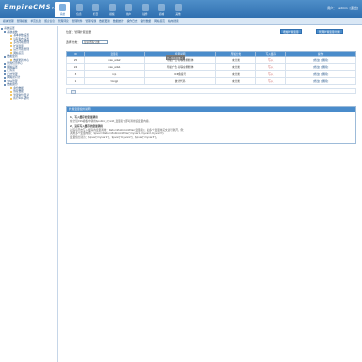 This screenshot has height=362, width=362. What do you see at coordinates (211, 91) in the screenshot?
I see `table-footer` at bounding box center [211, 91].